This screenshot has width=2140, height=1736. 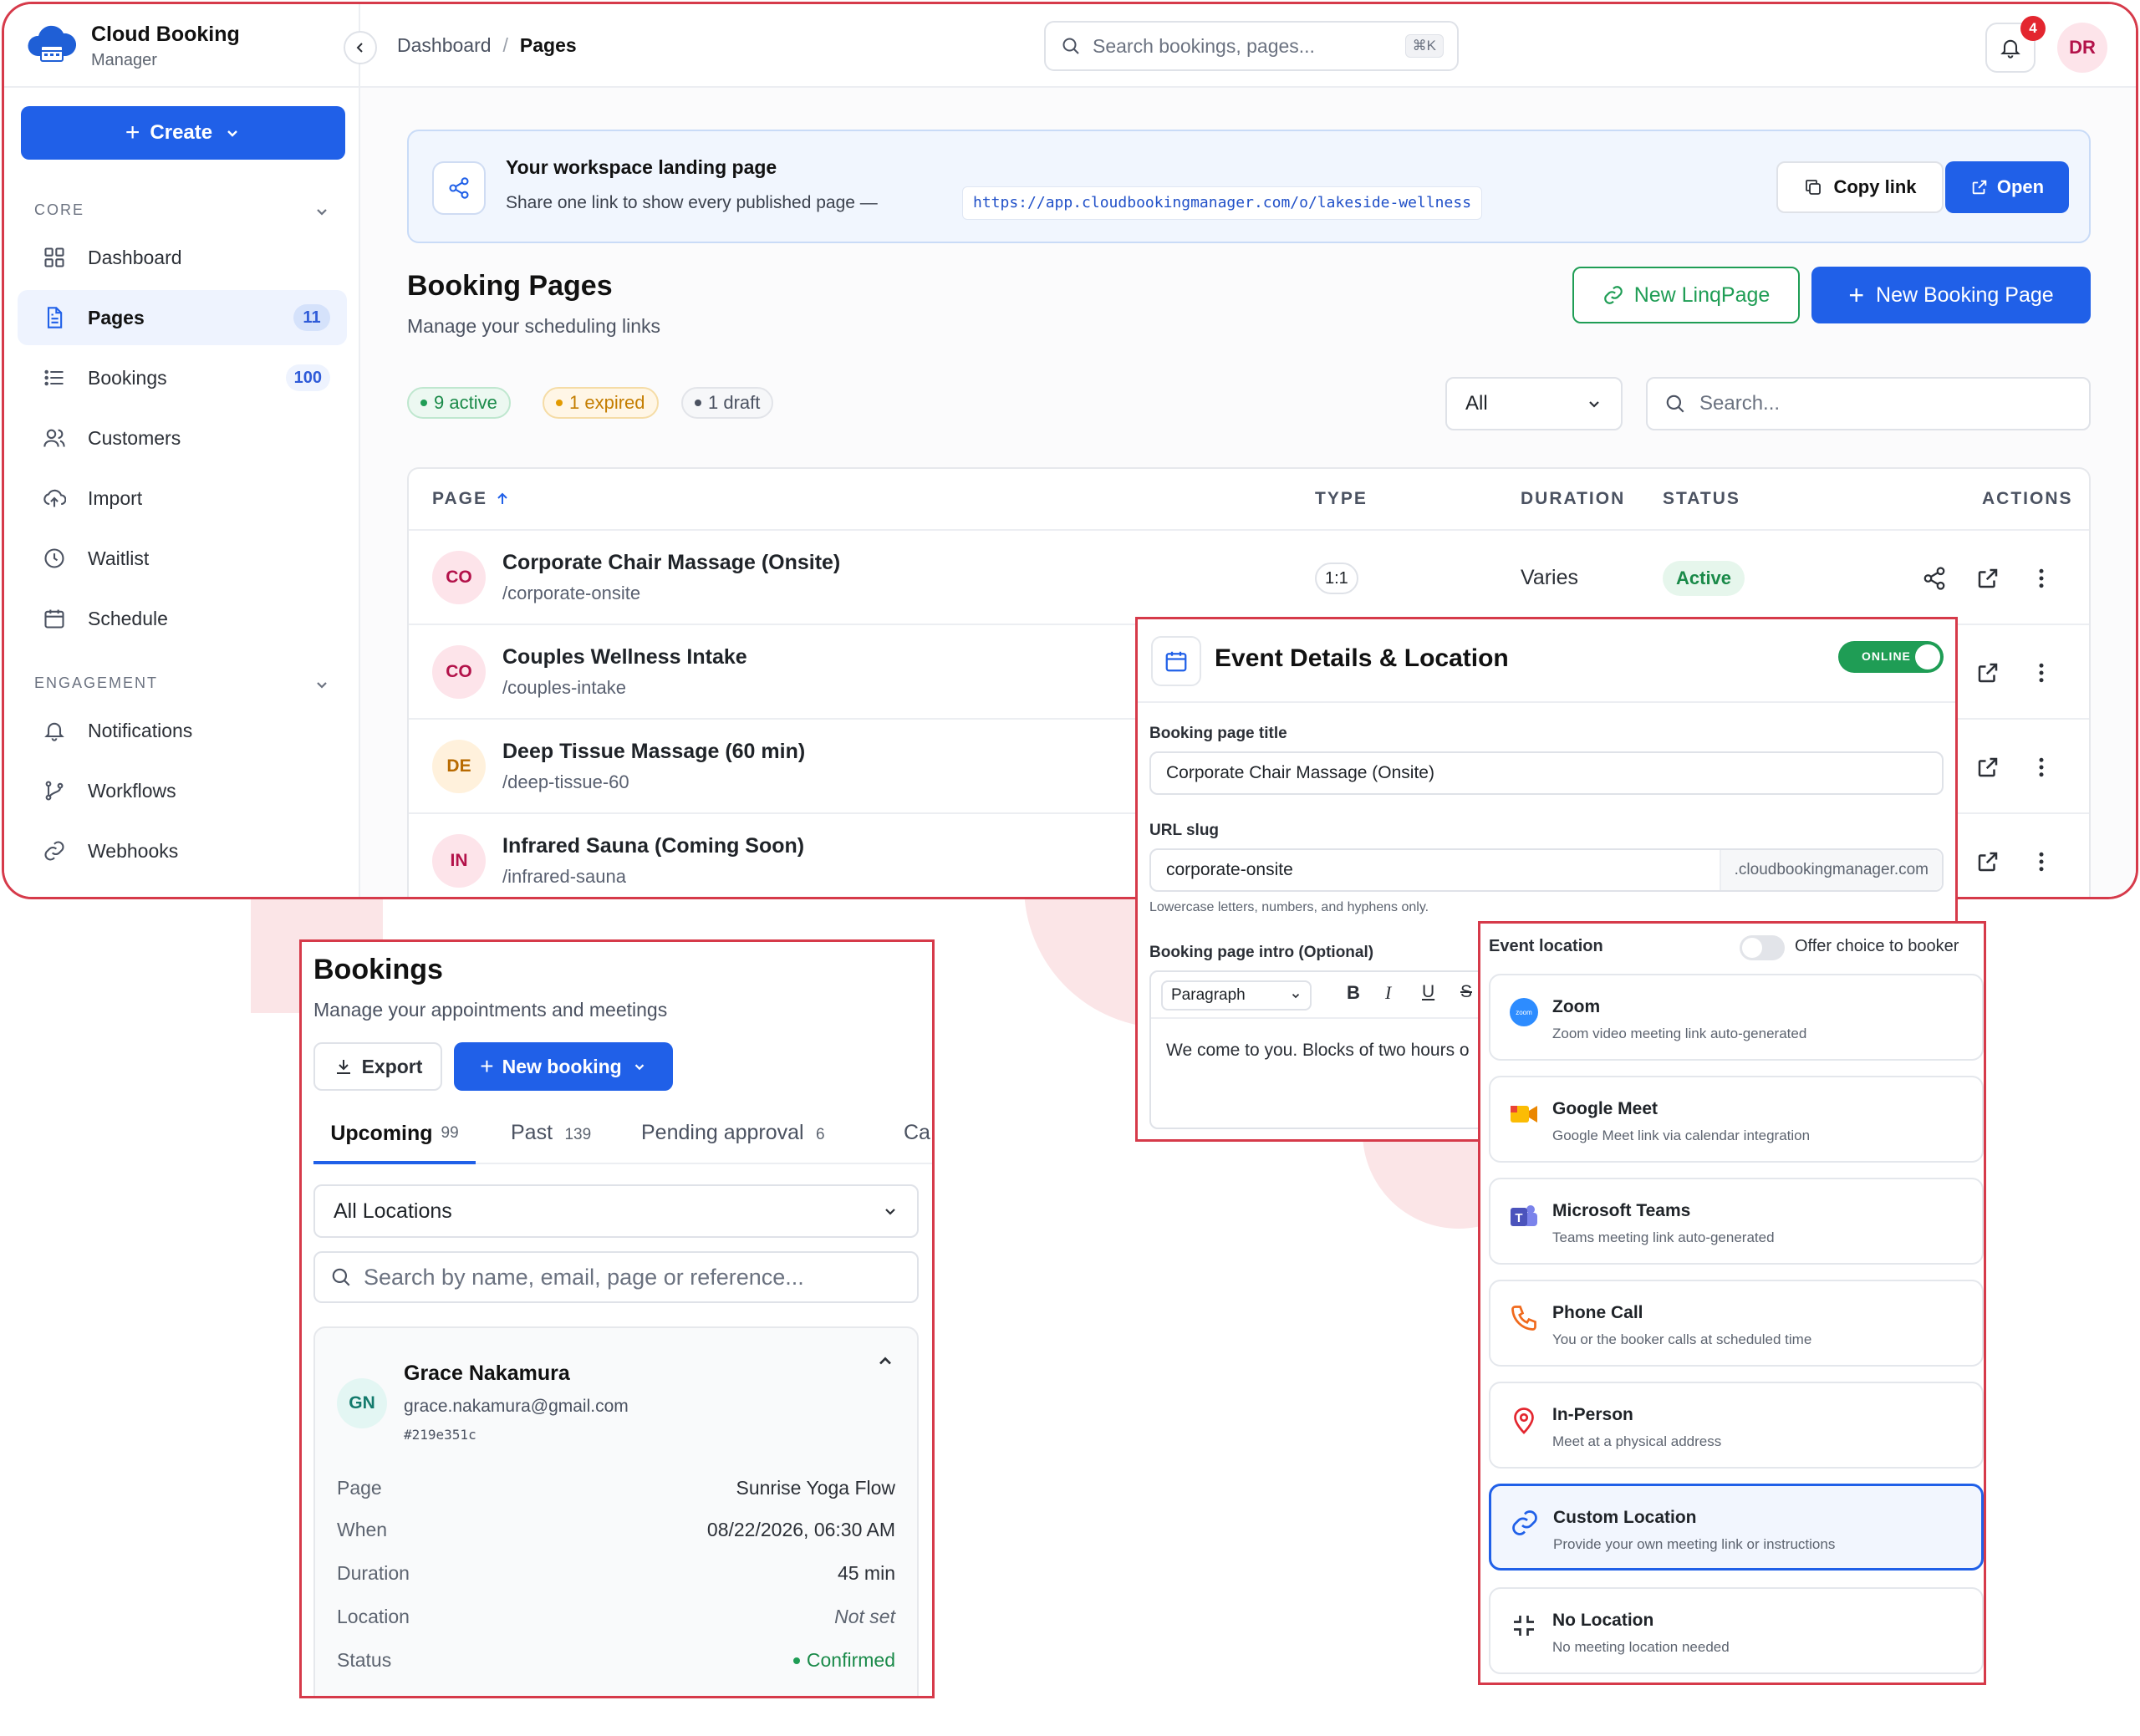 I want to click on tab-count: 99, so click(x=450, y=1133).